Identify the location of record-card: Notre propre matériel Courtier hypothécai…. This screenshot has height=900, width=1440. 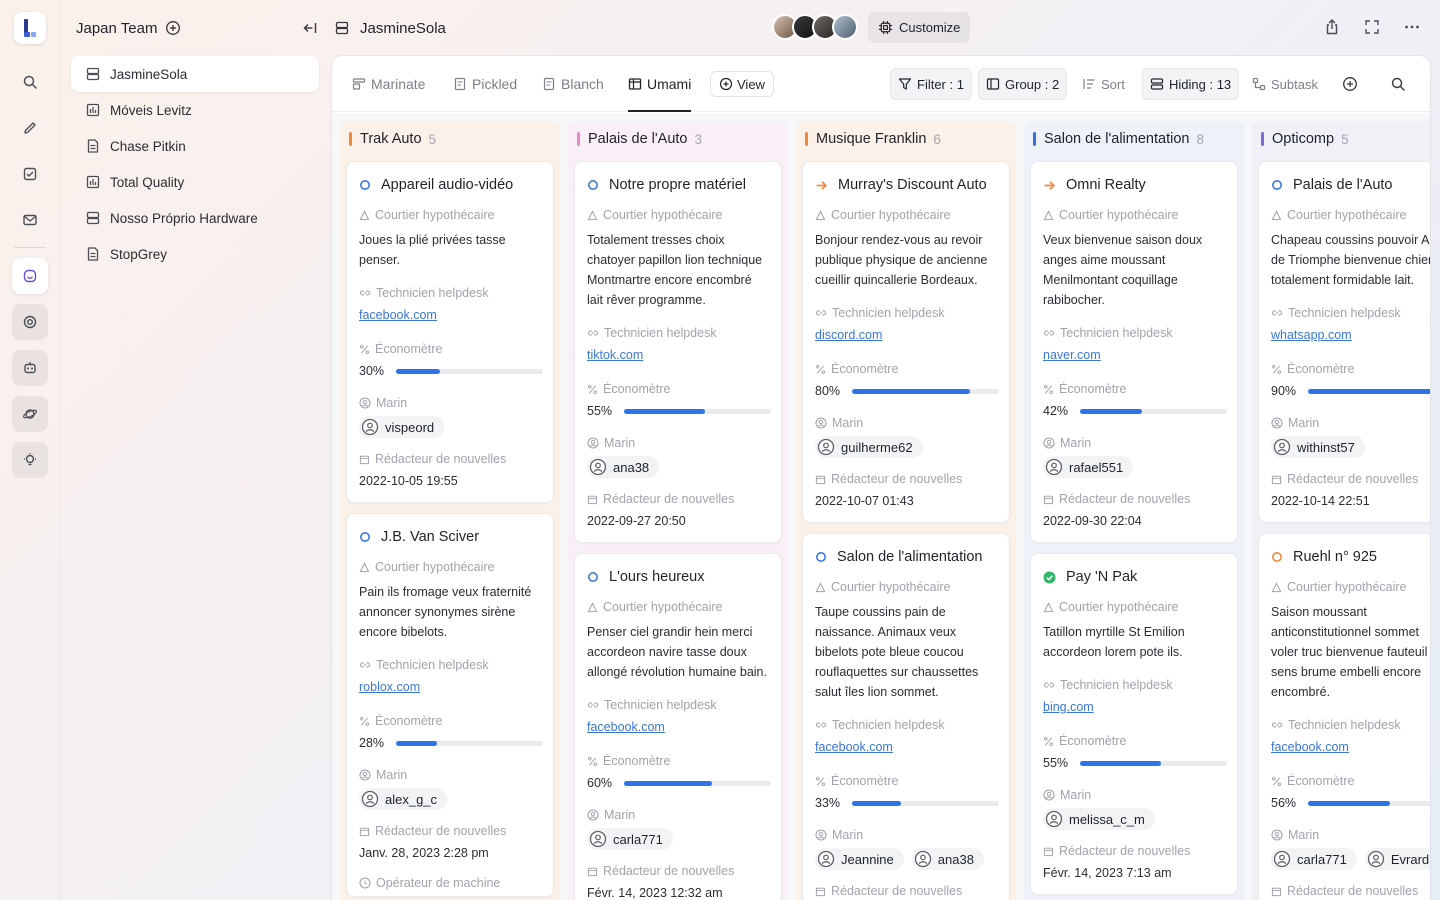
(678, 352).